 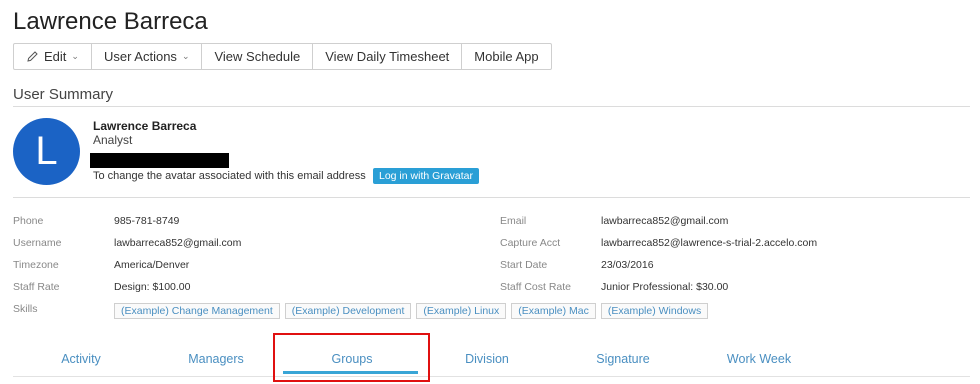 What do you see at coordinates (152, 287) in the screenshot?
I see `staff-rate-value: Design: $100.00` at bounding box center [152, 287].